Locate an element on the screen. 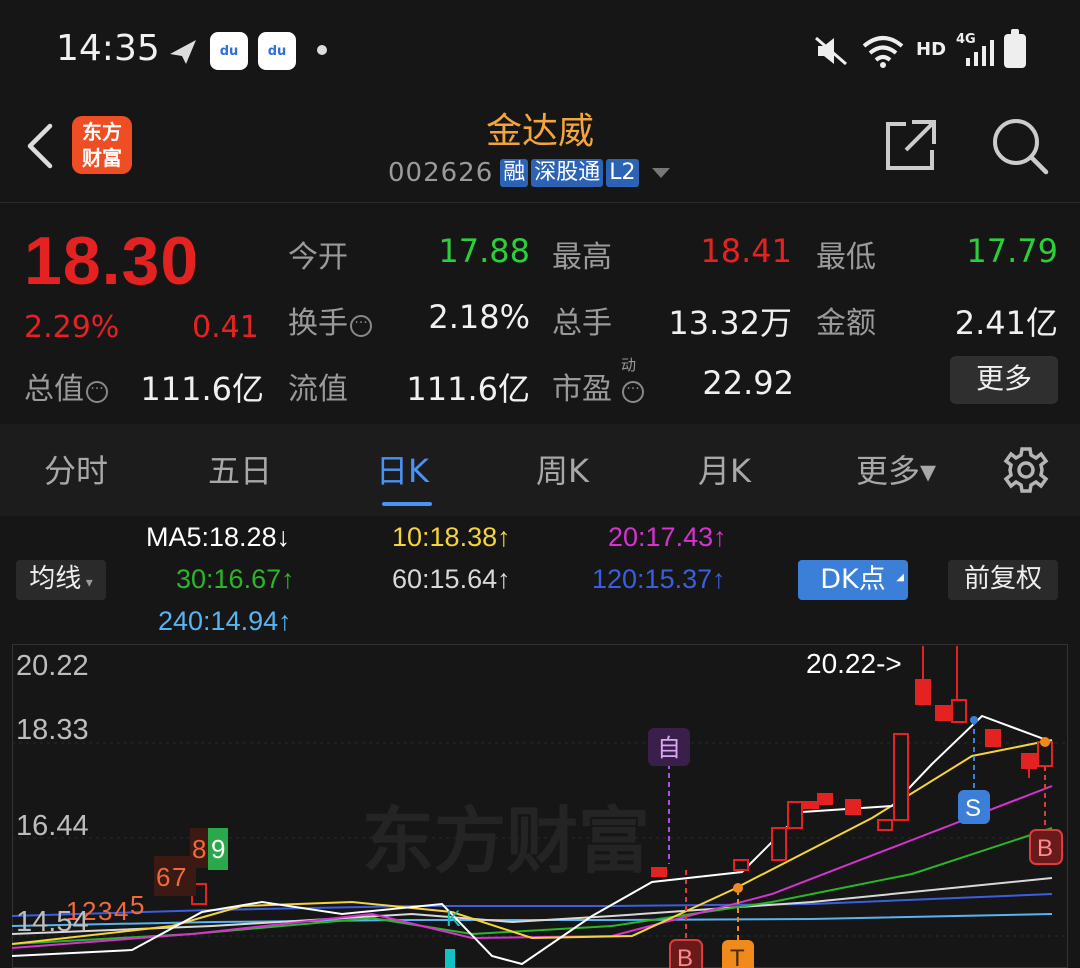  hd-indicator: HD is located at coordinates (931, 49).